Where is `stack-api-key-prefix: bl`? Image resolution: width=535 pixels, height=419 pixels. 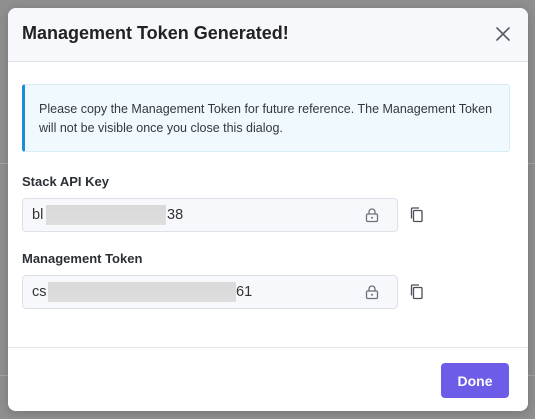
stack-api-key-prefix: bl is located at coordinates (38, 215).